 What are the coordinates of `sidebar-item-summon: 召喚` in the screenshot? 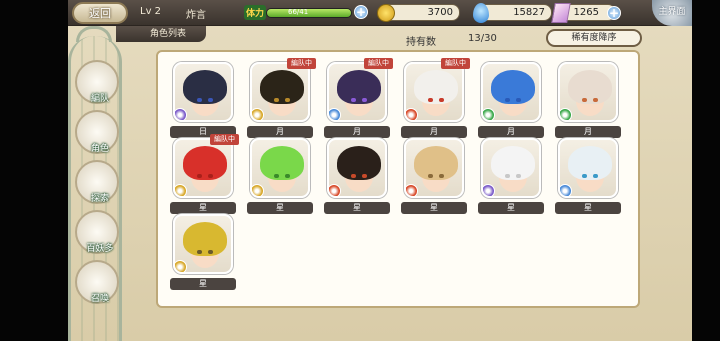 It's located at (97, 282).